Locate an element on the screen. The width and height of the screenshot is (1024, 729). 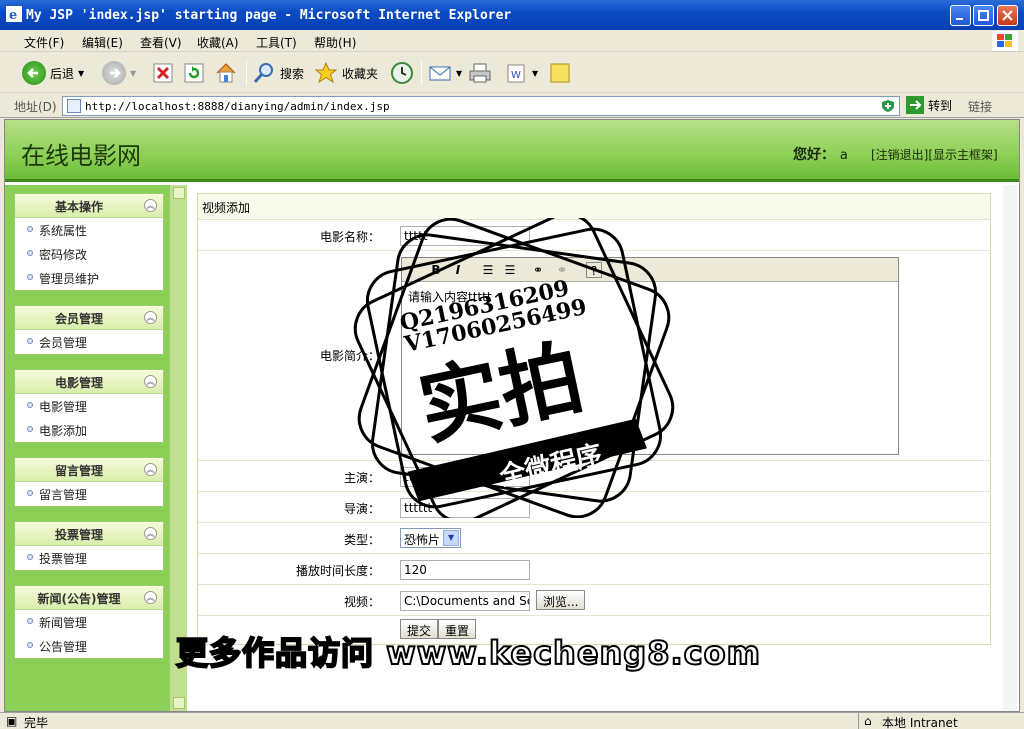
search-icon is located at coordinates (263, 73).